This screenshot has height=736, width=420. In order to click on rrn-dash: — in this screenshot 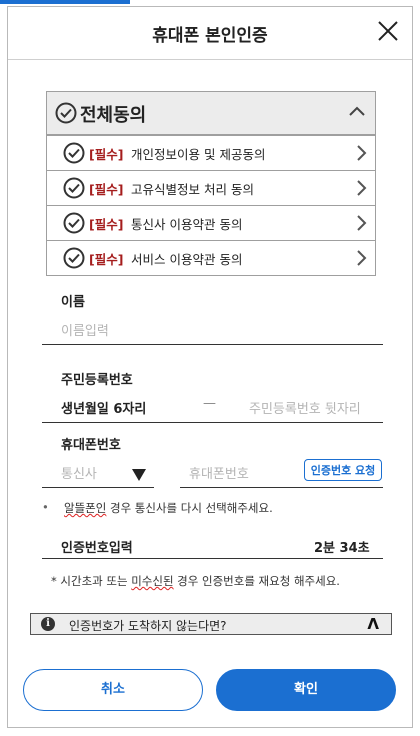, I will do `click(209, 403)`.